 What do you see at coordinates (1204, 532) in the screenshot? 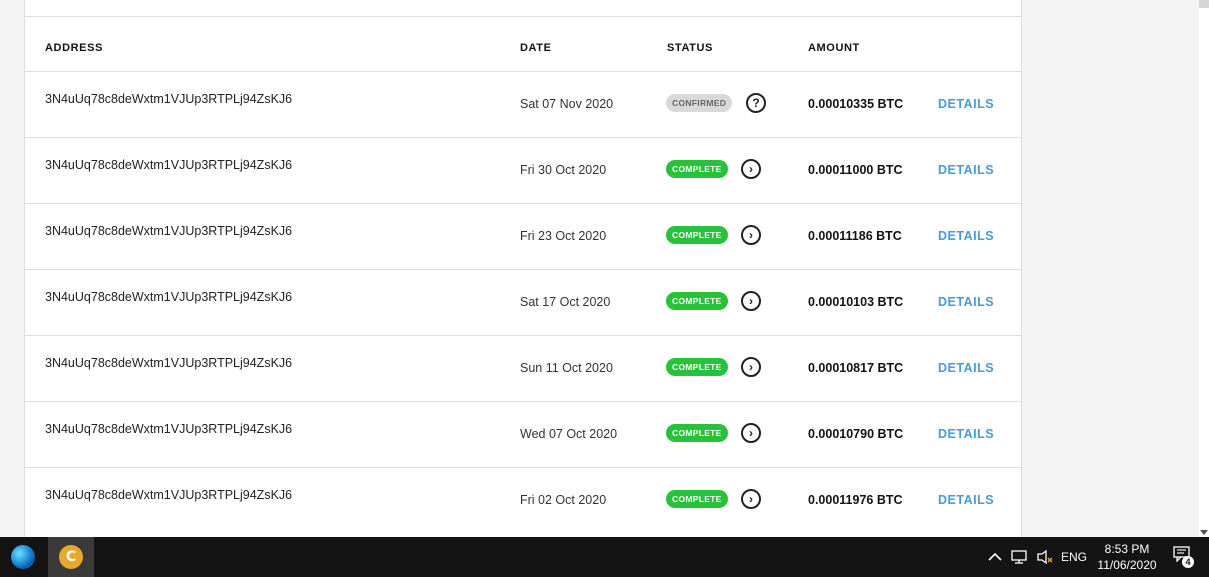
I see `scroll-down-arrow-icon` at bounding box center [1204, 532].